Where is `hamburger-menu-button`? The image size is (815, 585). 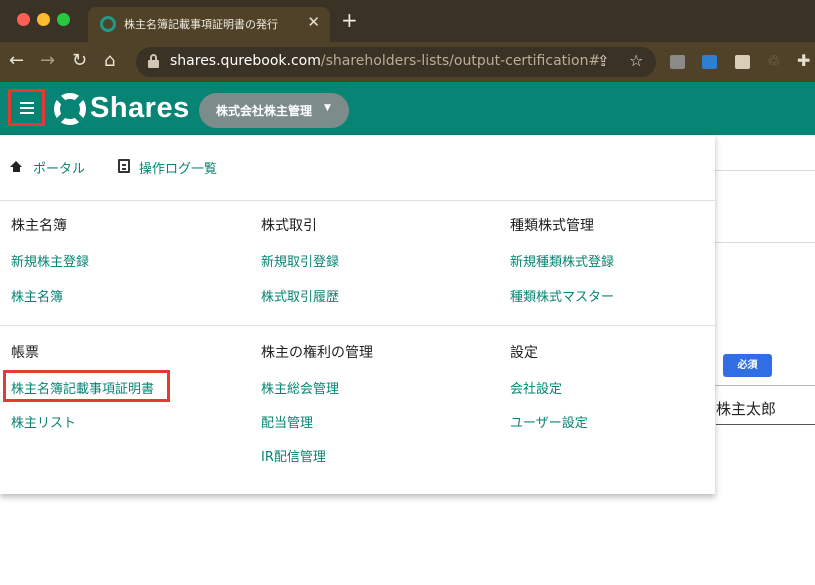
hamburger-menu-button is located at coordinates (26, 107).